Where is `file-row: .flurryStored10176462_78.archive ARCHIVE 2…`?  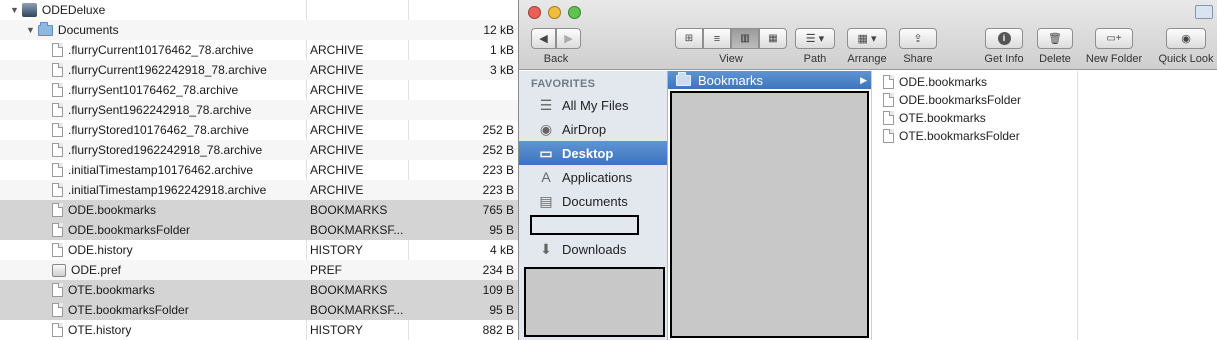 file-row: .flurryStored10176462_78.archive ARCHIVE 2… is located at coordinates (259, 130).